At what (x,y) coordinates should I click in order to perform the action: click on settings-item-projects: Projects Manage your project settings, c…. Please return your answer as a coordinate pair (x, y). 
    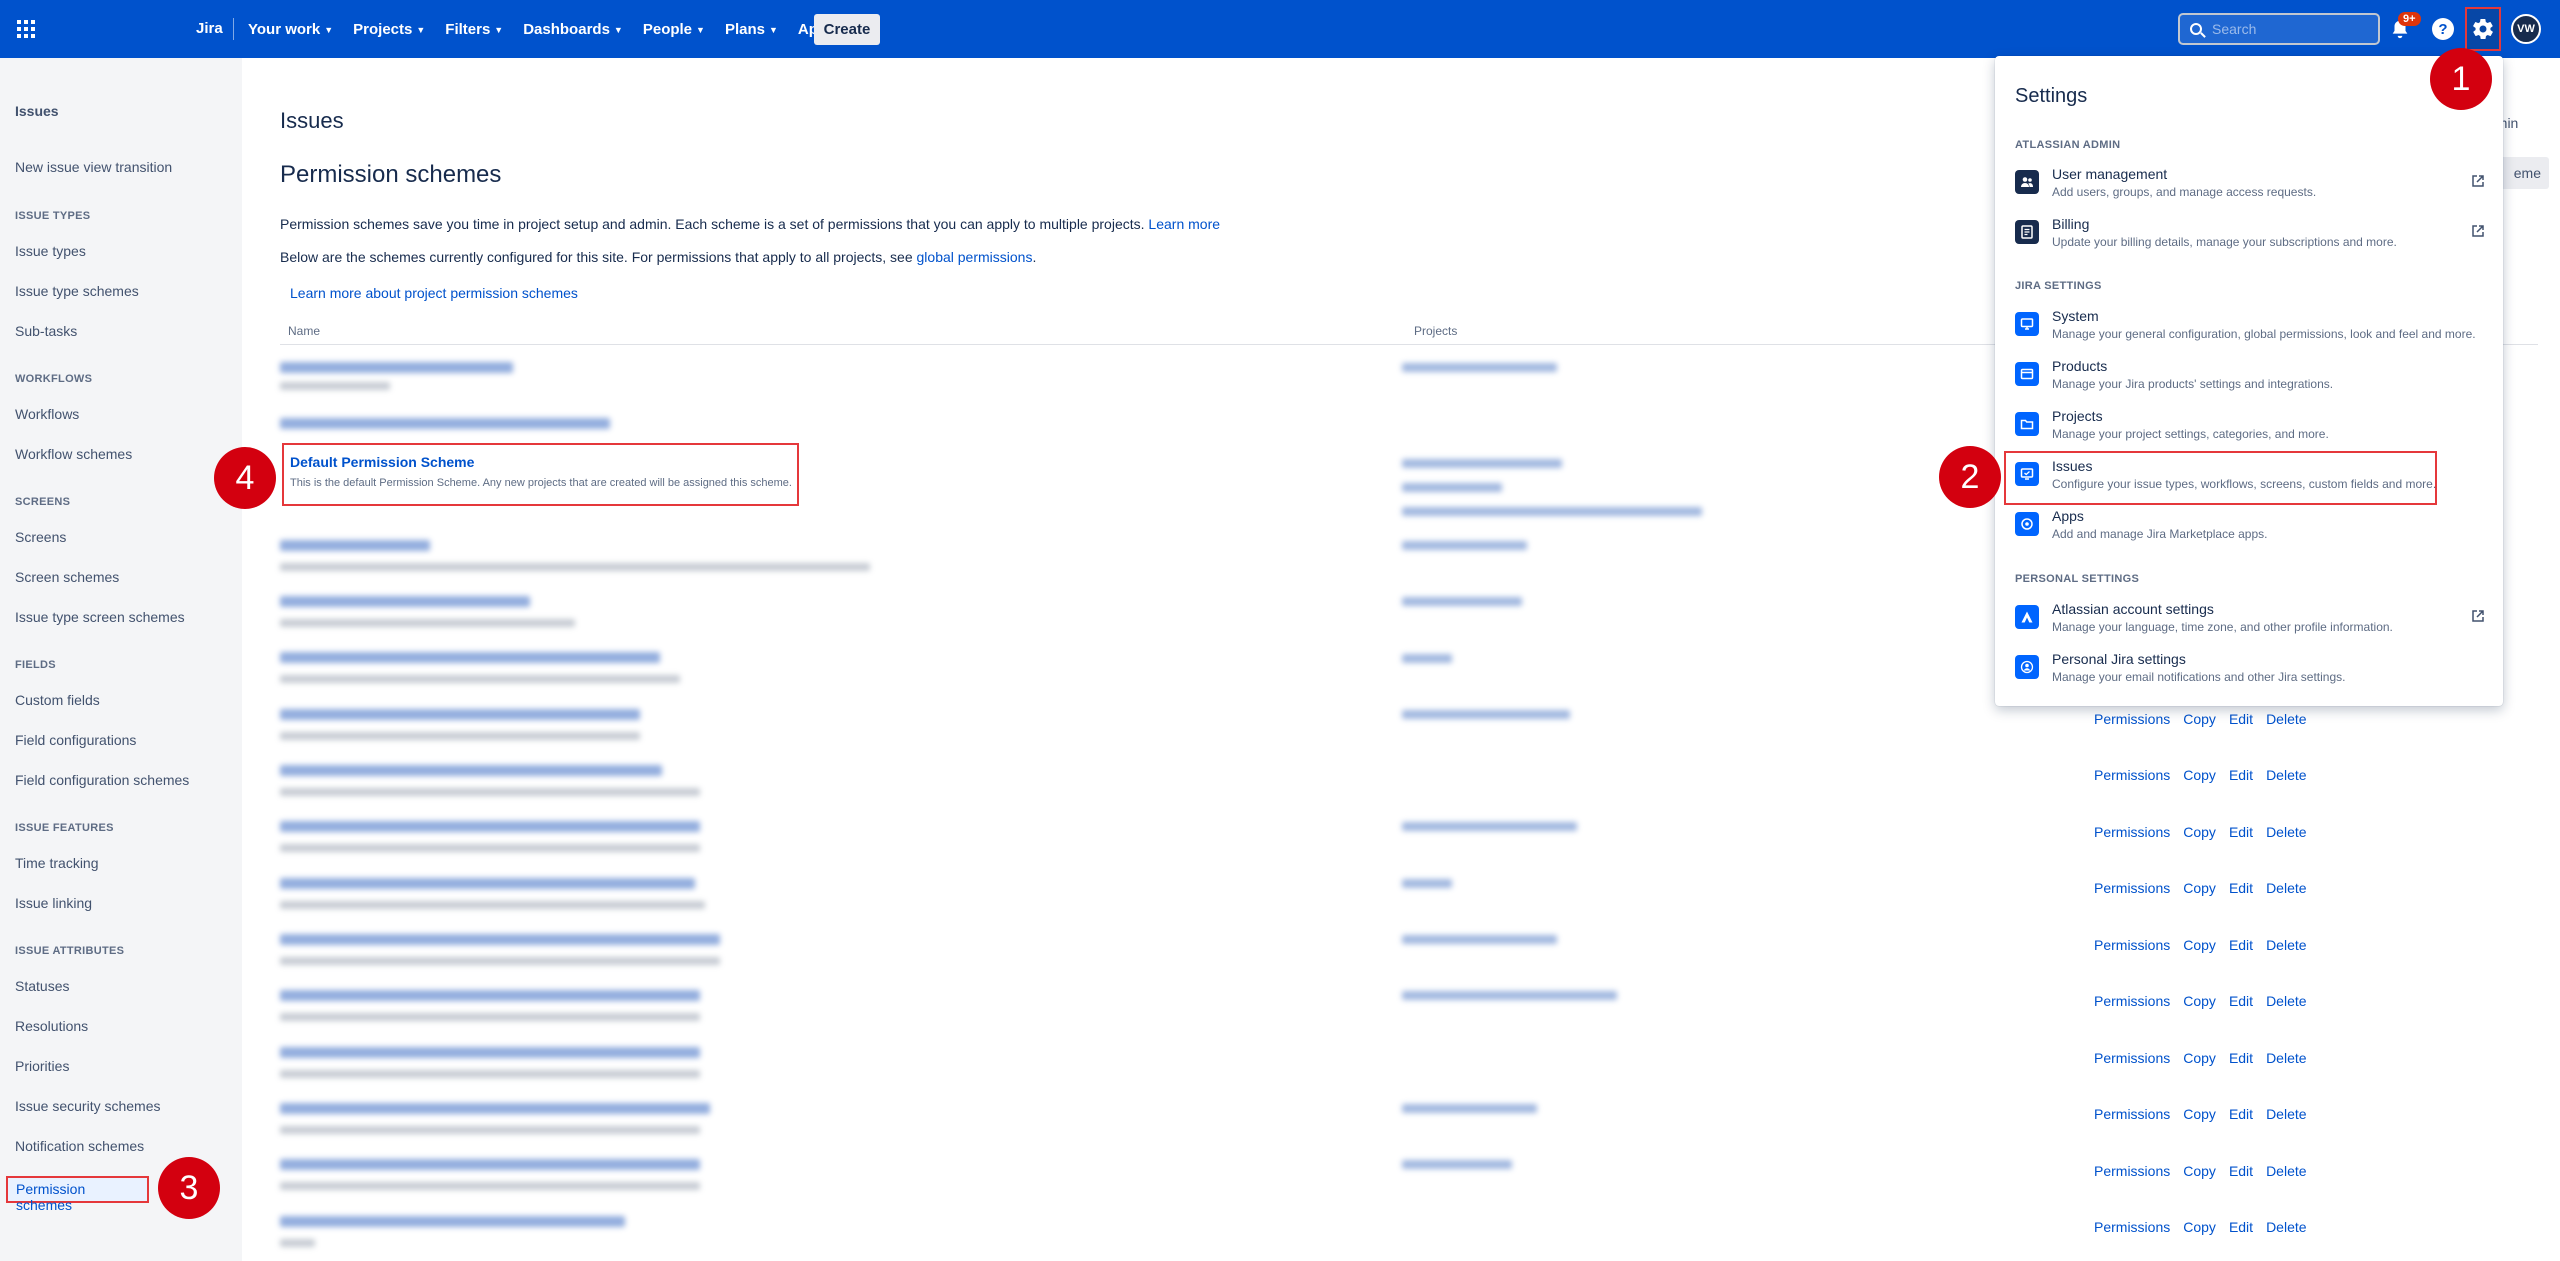
    Looking at the image, I should click on (2250, 431).